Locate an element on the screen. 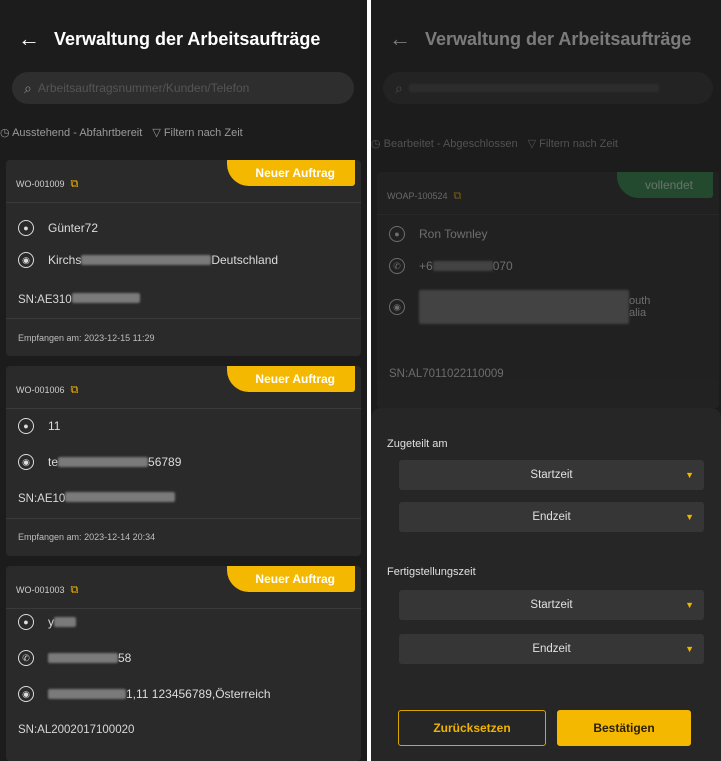 This screenshot has height=761, width=721. work-order-id-text: WOAP-100524 is located at coordinates (417, 196).